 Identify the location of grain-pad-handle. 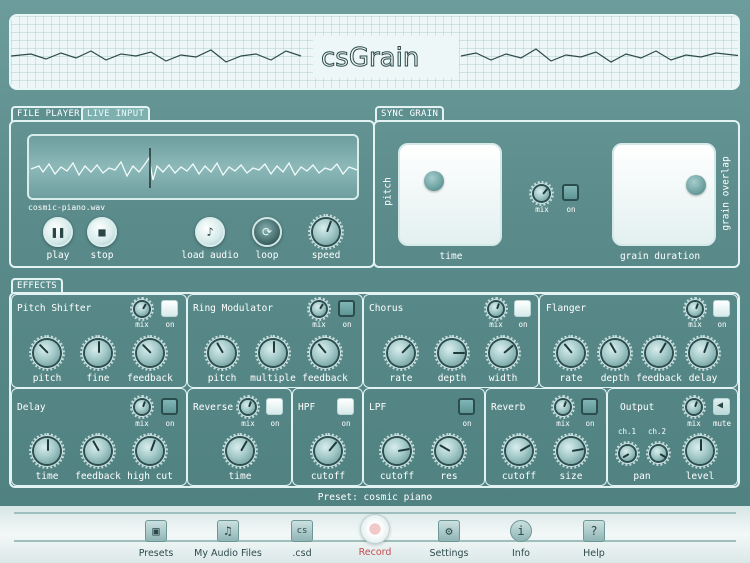
(696, 185).